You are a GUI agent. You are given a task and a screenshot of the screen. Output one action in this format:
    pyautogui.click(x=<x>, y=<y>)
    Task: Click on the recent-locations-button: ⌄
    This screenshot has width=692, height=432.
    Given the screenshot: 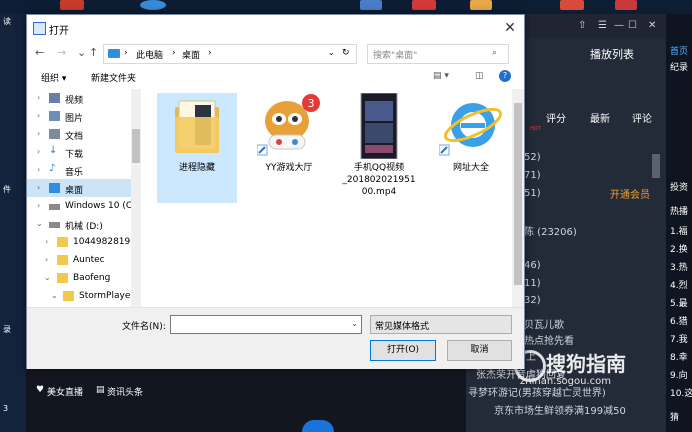 What is the action you would take?
    pyautogui.click(x=81, y=52)
    